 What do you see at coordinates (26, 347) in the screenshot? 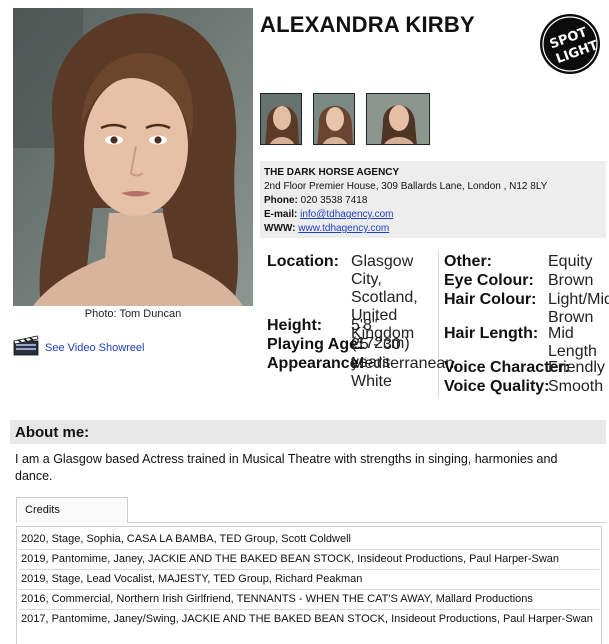
I see `clapperboard-icon` at bounding box center [26, 347].